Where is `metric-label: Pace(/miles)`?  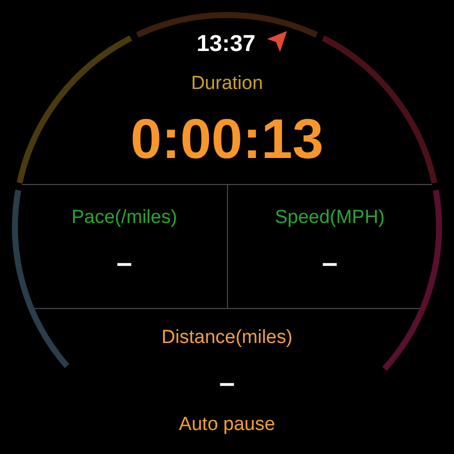
metric-label: Pace(/miles) is located at coordinates (124, 218).